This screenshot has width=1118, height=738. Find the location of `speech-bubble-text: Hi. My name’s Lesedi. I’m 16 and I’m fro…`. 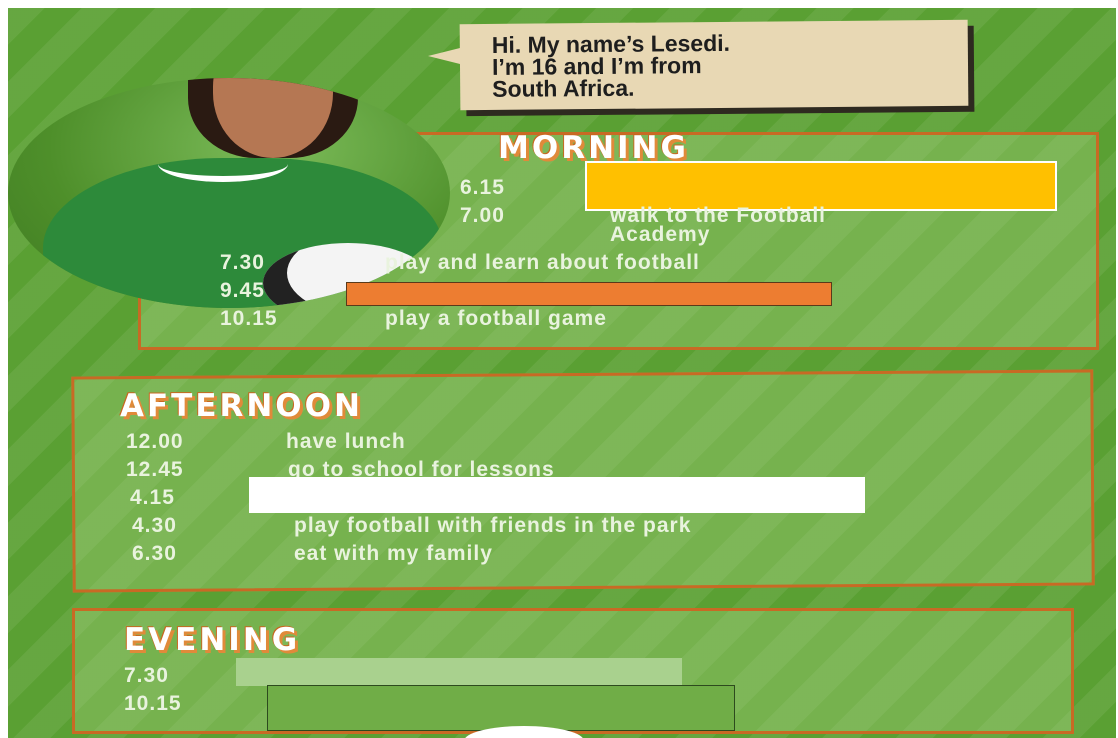

speech-bubble-text: Hi. My name’s Lesedi. I’m 16 and I’m fro… is located at coordinates (722, 66).